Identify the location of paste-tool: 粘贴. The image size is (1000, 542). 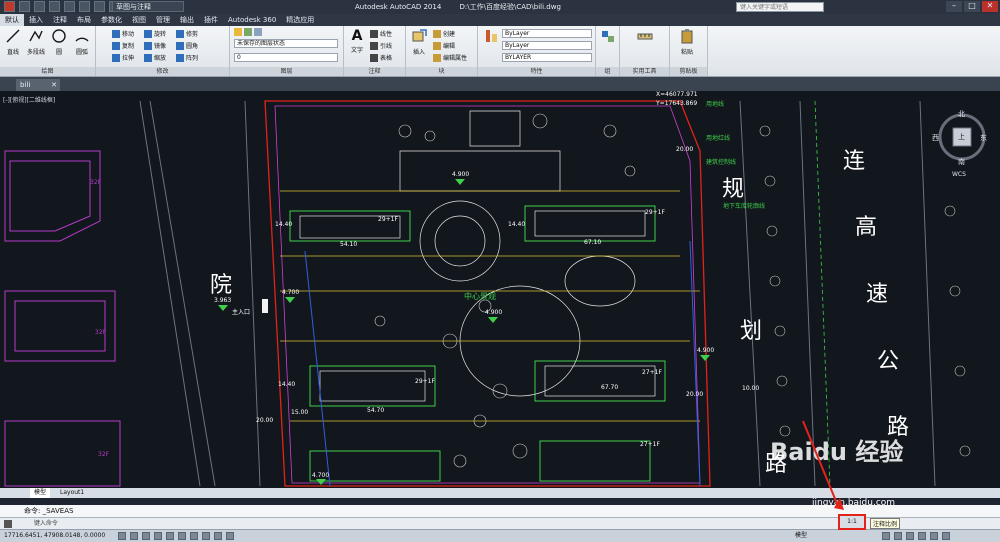
(687, 42).